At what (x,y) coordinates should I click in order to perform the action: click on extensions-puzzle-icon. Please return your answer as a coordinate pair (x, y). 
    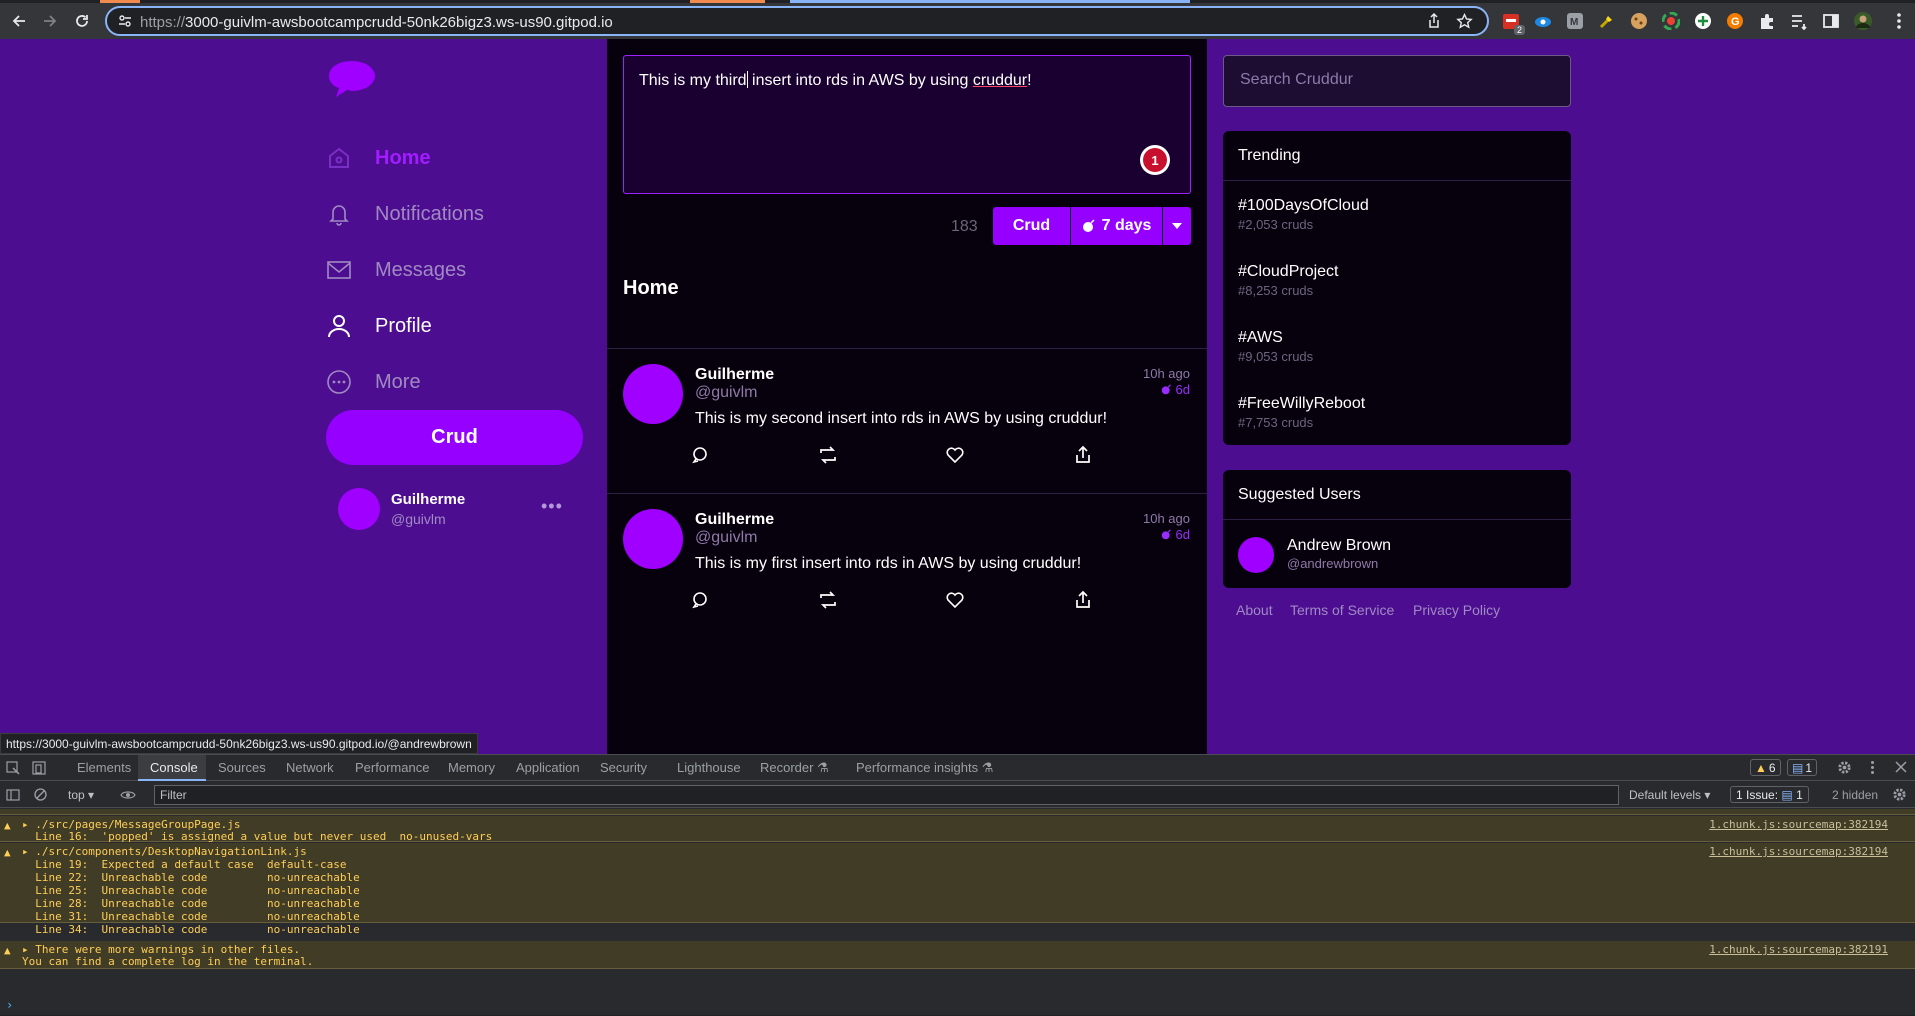
    Looking at the image, I should click on (1767, 21).